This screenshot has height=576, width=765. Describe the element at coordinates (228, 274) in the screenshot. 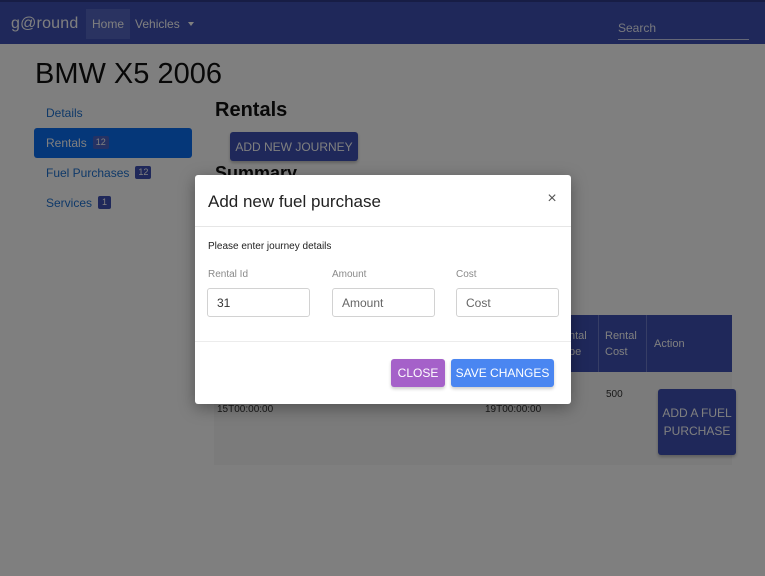

I see `rental-id-label: Rental Id` at that location.